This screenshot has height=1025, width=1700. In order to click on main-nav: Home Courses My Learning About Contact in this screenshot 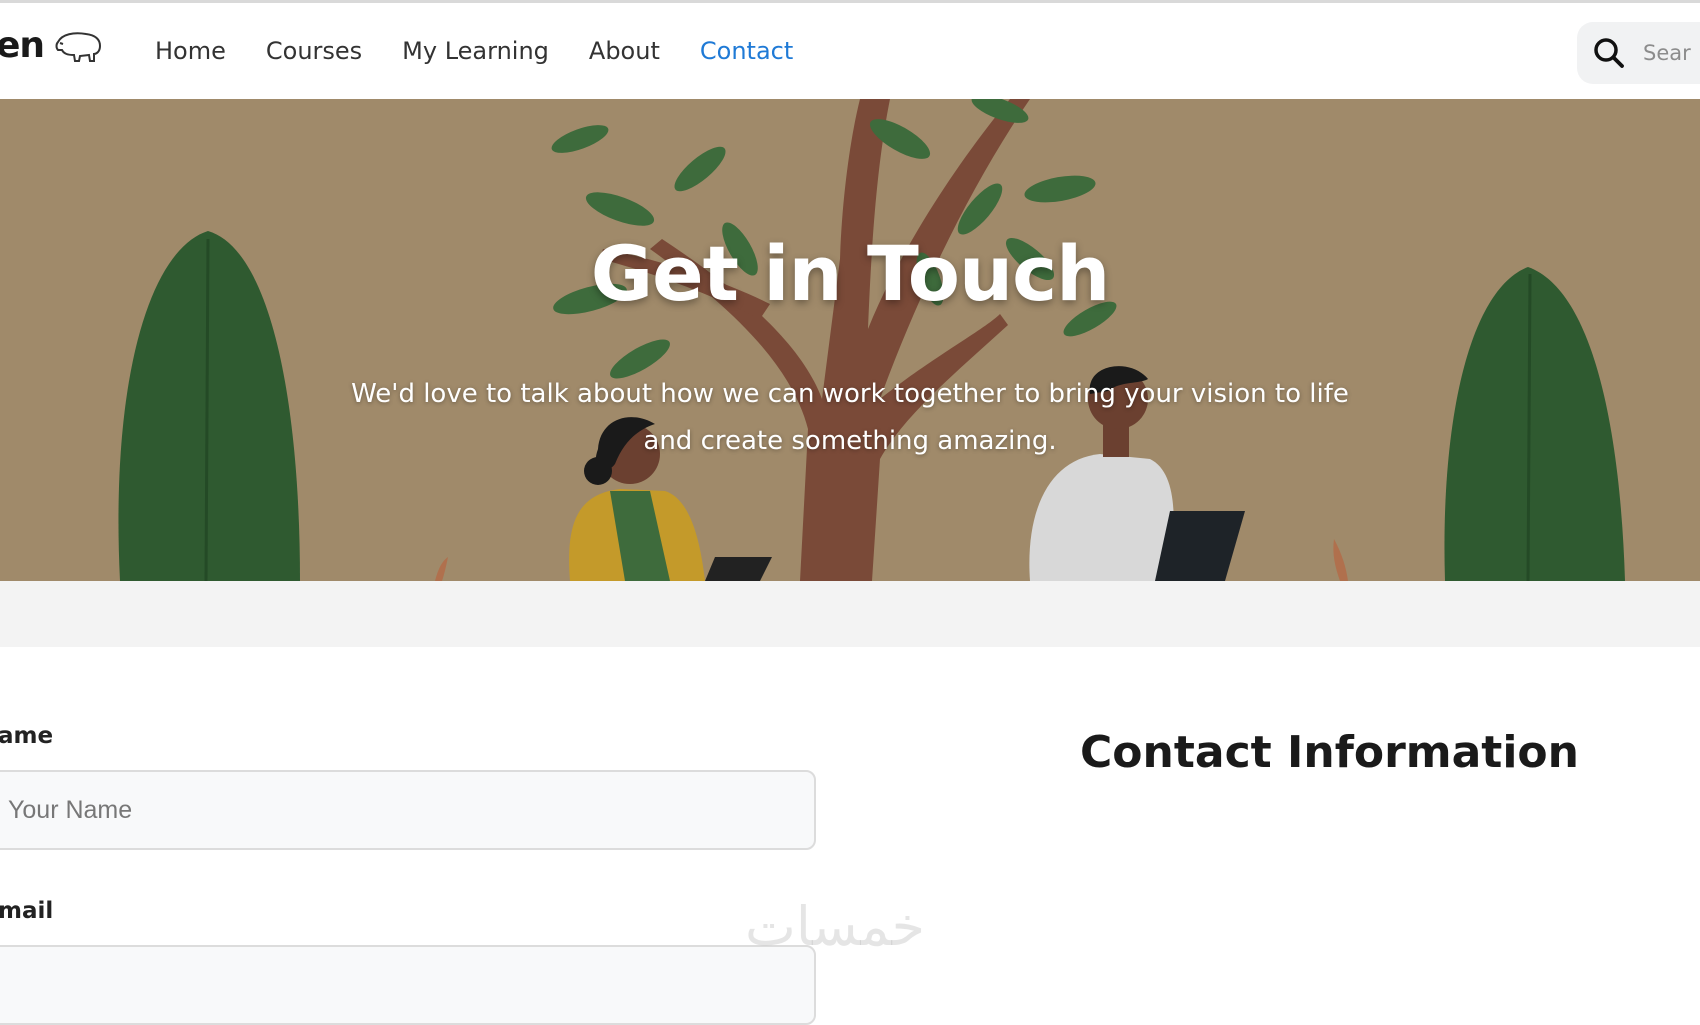, I will do `click(474, 51)`.